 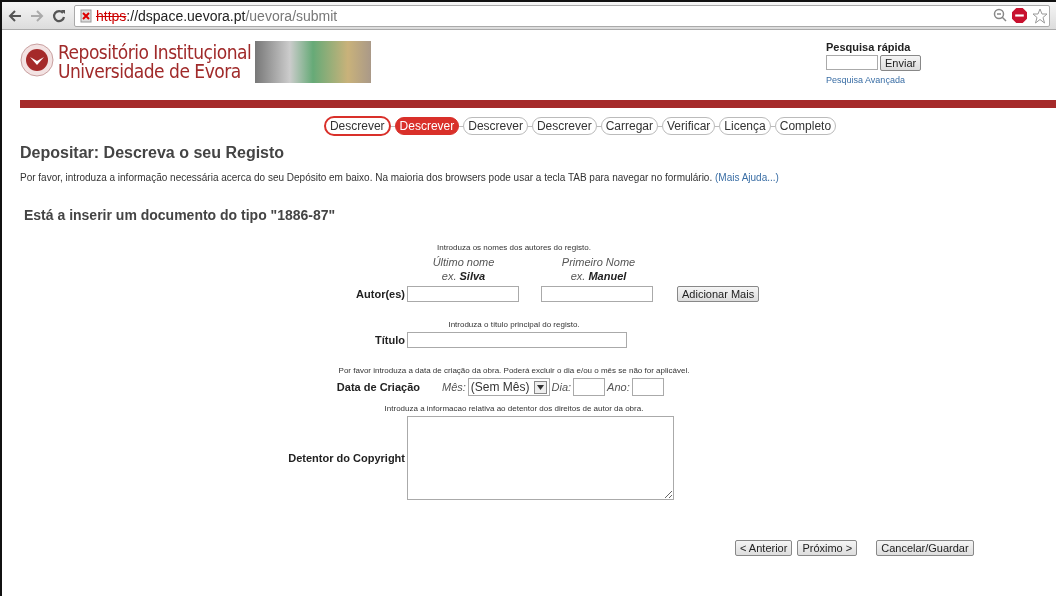 What do you see at coordinates (925, 548) in the screenshot?
I see `cancel-save-button: Cancelar/Guardar` at bounding box center [925, 548].